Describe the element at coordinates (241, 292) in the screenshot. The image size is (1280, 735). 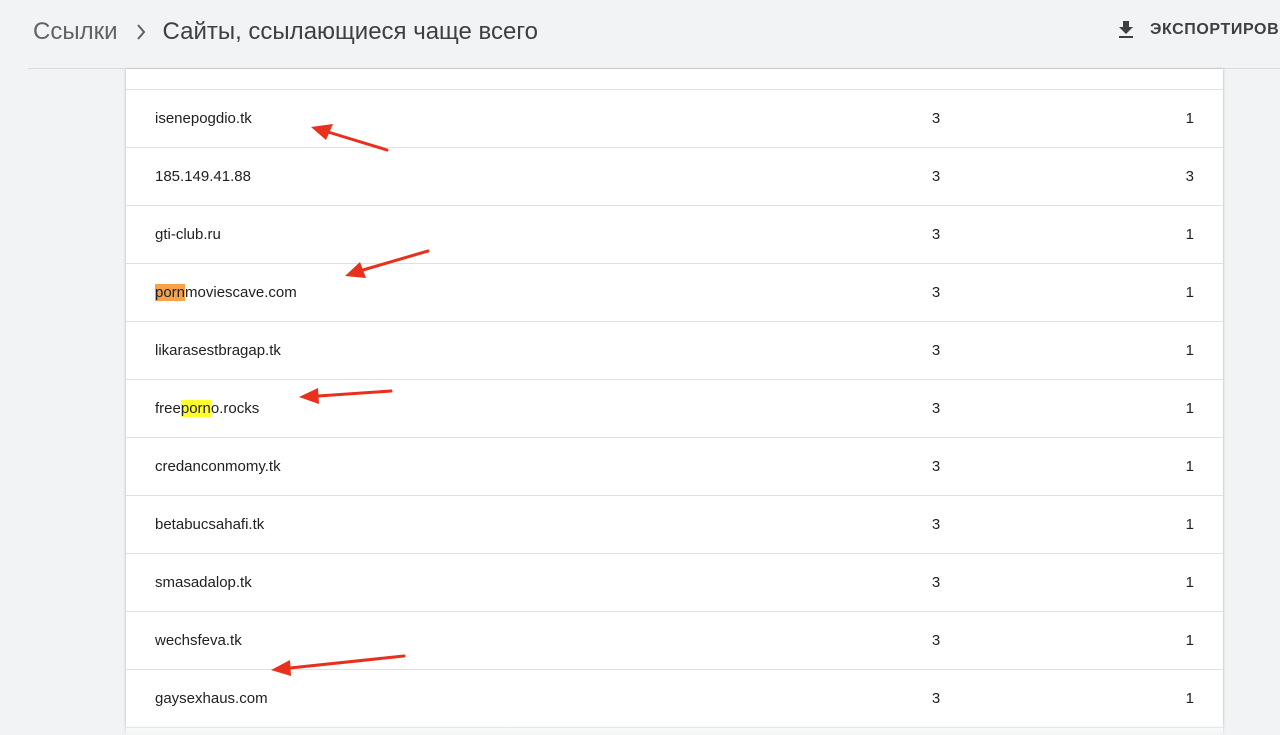
I see `domain-text: moviescave.com` at that location.